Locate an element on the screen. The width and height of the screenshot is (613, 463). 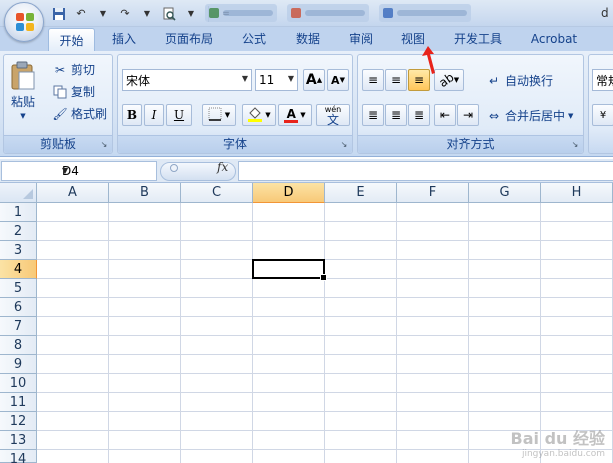
tab-page-layout: 页面布局 is located at coordinates (189, 39).